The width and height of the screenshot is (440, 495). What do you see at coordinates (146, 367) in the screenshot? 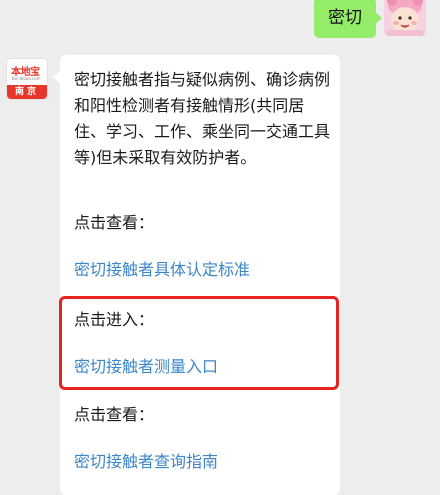
I see `link-close-contact-measurement: 密切接触者测量入口` at bounding box center [146, 367].